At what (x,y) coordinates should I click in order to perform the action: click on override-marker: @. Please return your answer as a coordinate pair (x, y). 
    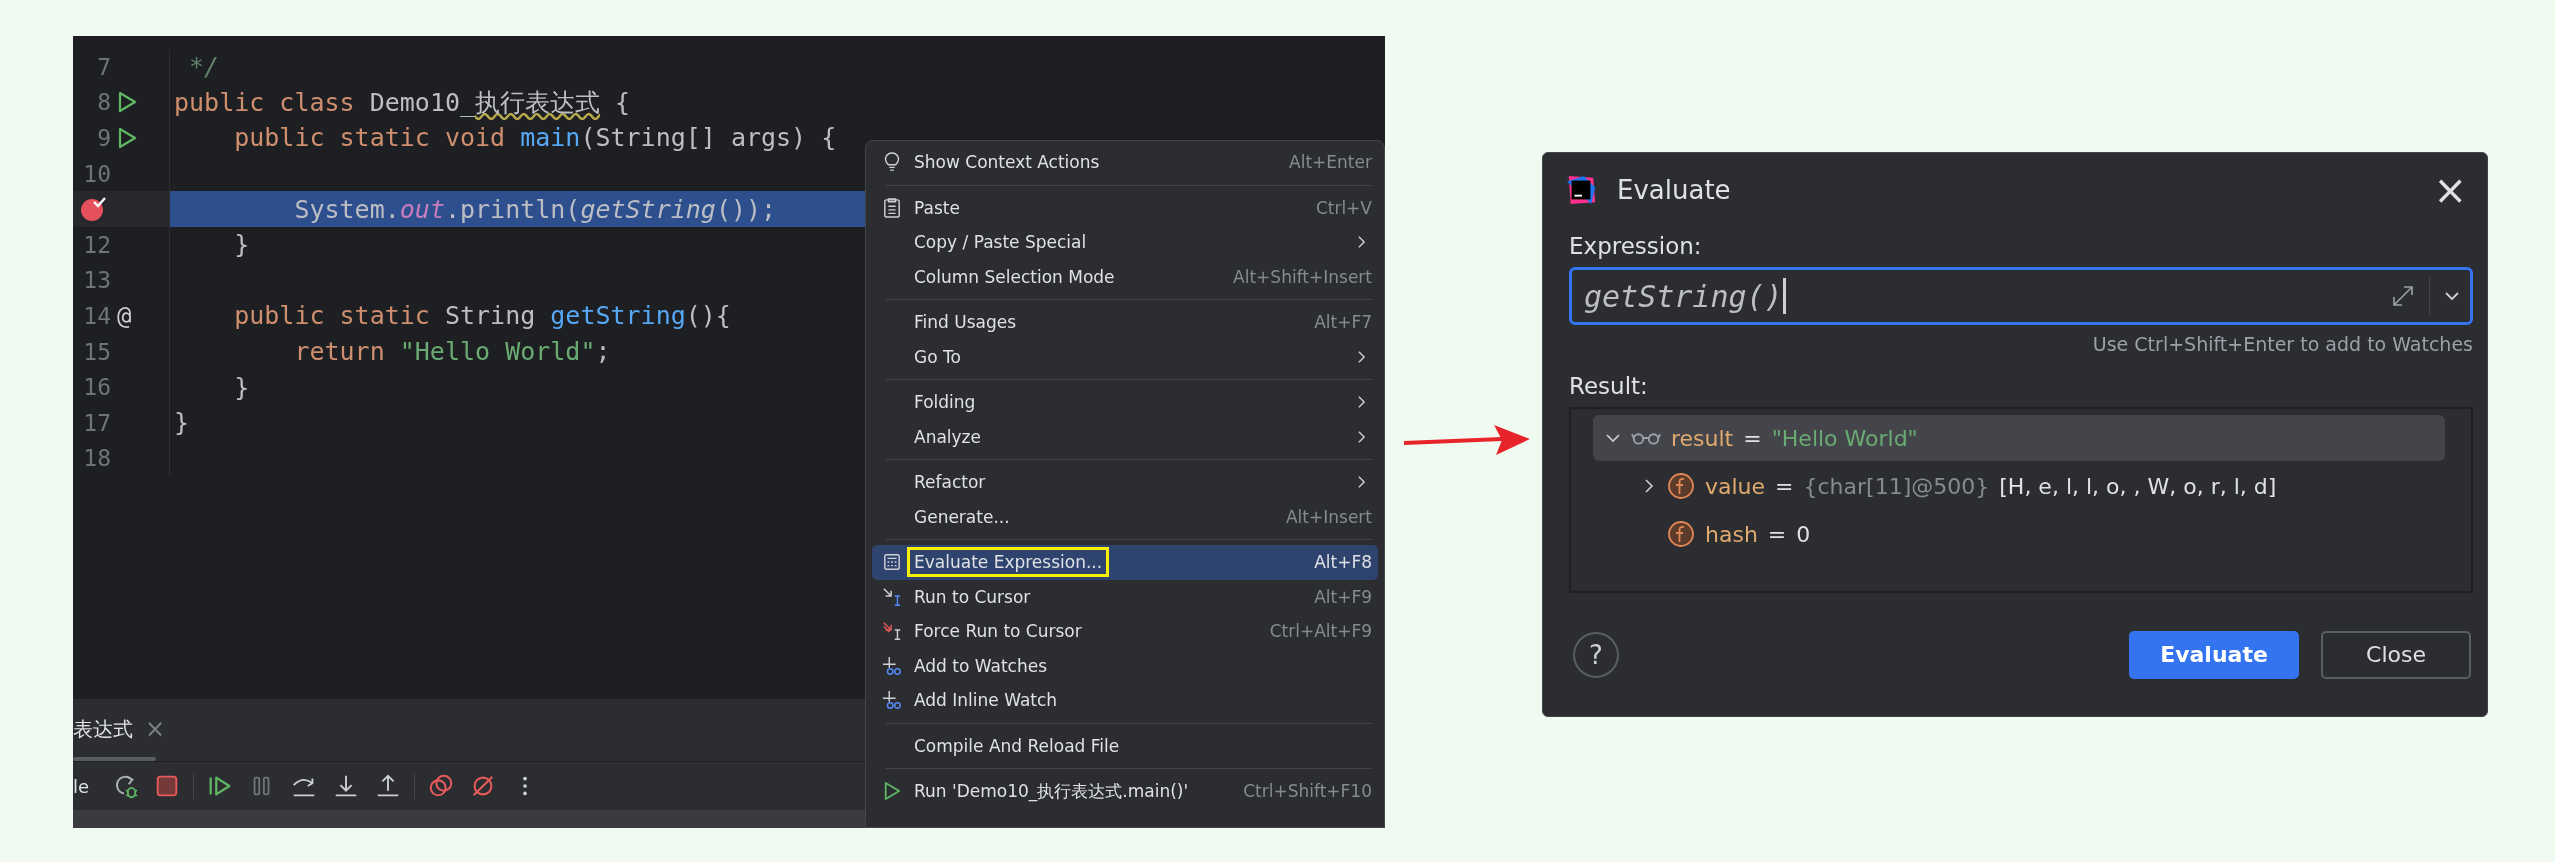
    Looking at the image, I should click on (124, 315).